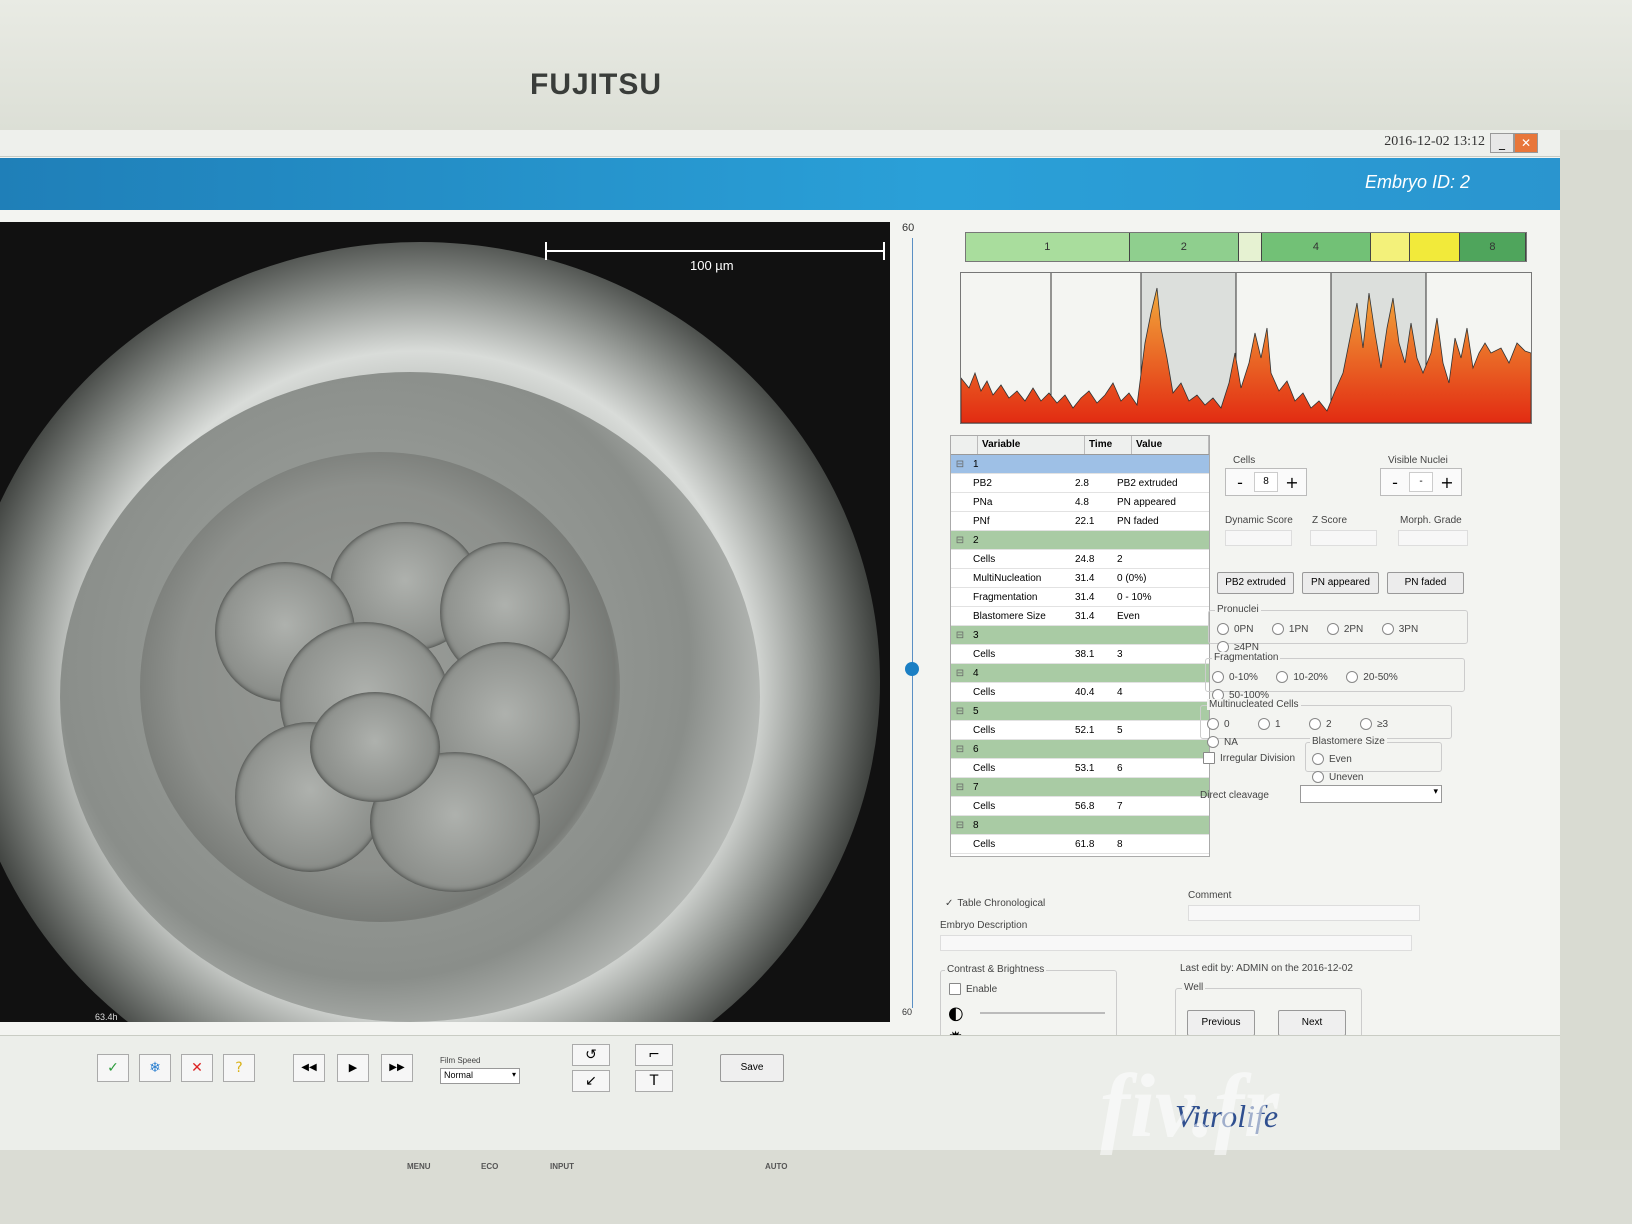 This screenshot has width=1632, height=1224. I want to click on table-row: MultiNucleation 31.4 0 (0%), so click(1080, 578).